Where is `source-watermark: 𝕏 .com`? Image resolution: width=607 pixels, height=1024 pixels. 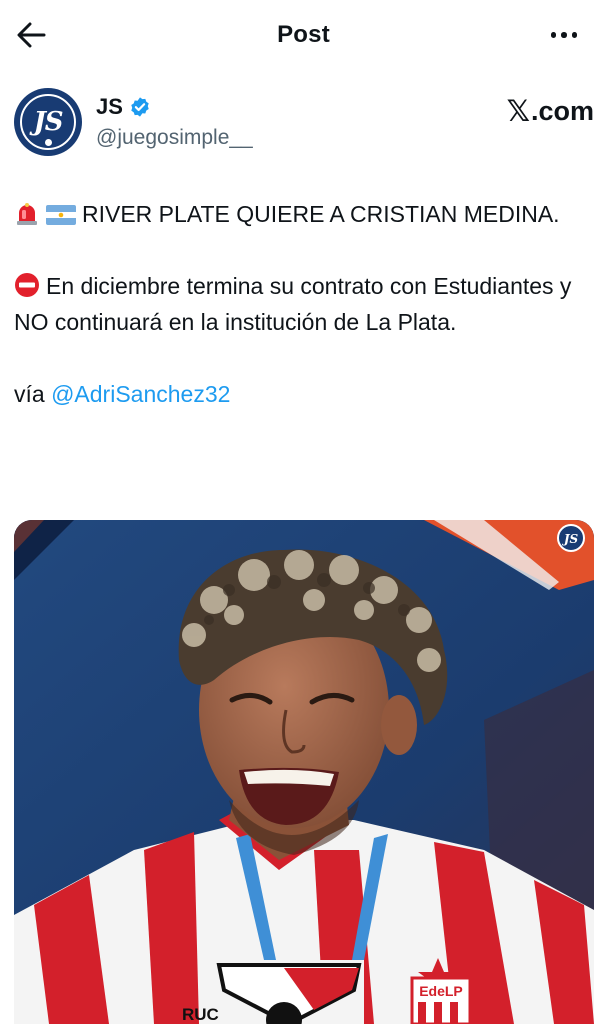
source-watermark: 𝕏 .com is located at coordinates (550, 111).